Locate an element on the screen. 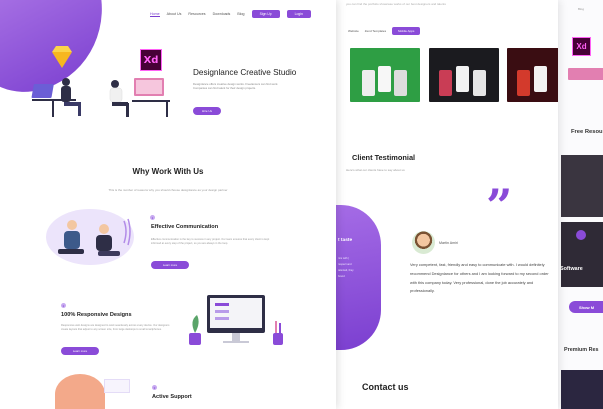 Image resolution: width=603 pixels, height=409 pixels. feature-number: 2 is located at coordinates (63, 305).